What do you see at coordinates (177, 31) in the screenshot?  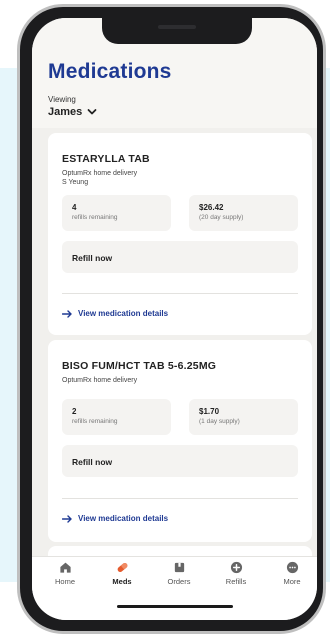 I see `phone-notch` at bounding box center [177, 31].